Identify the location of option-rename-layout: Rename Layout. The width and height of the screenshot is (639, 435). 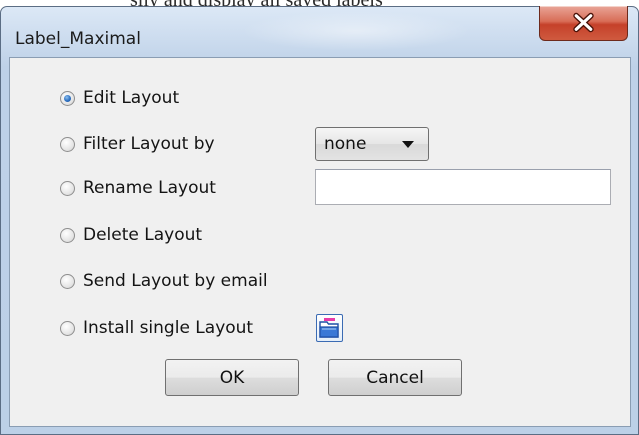
(138, 188).